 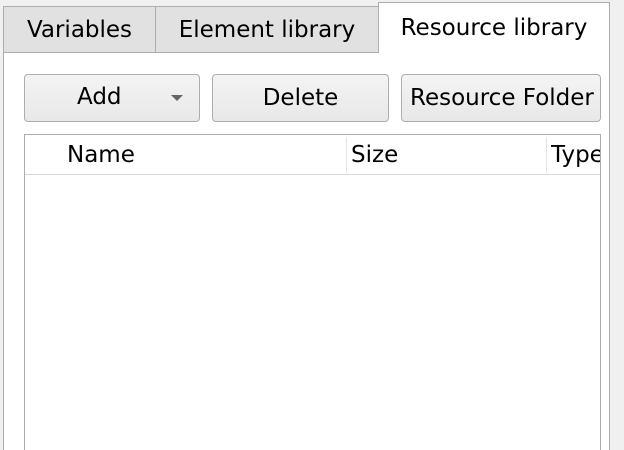 I want to click on delete-button: Delete, so click(x=300, y=98).